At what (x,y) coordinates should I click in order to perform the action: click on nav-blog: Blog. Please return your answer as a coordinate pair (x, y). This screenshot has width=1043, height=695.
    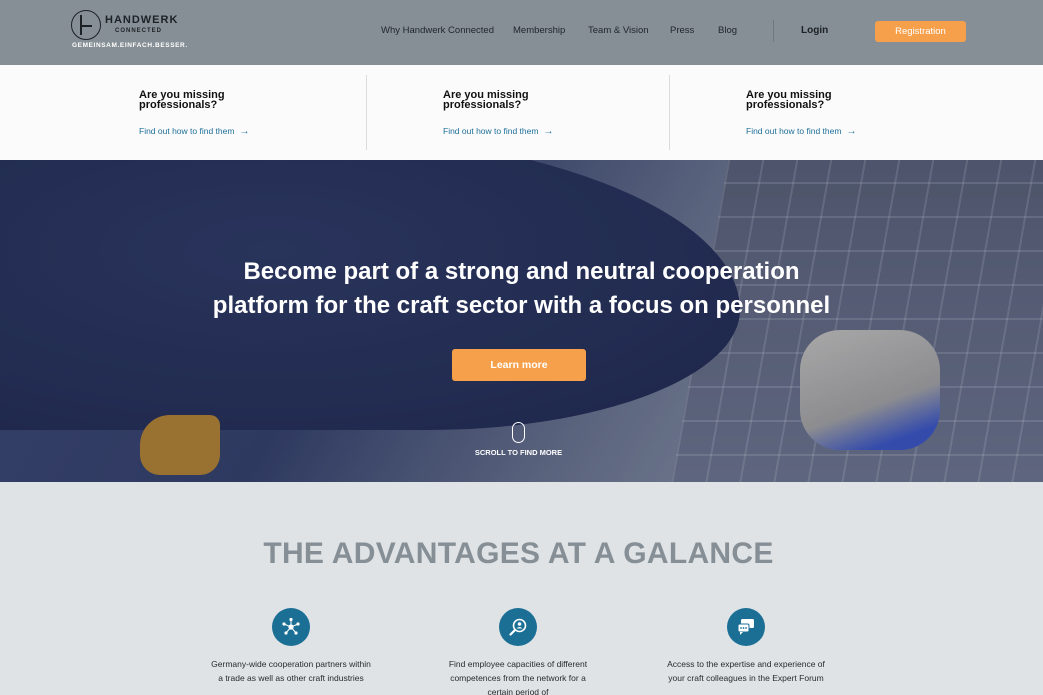
    Looking at the image, I should click on (727, 30).